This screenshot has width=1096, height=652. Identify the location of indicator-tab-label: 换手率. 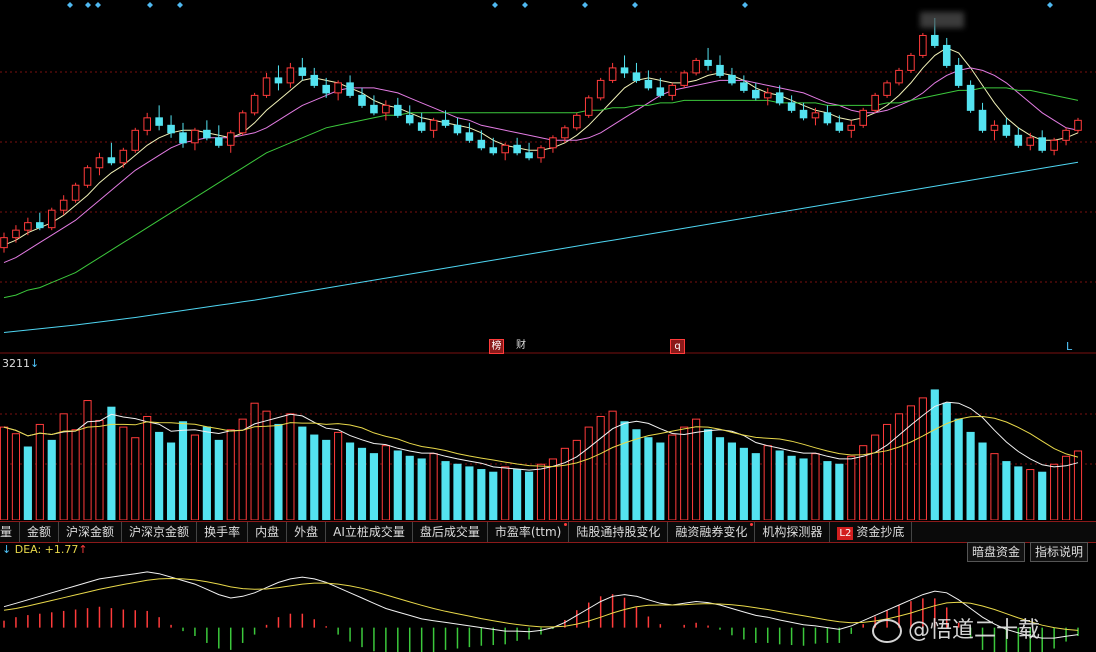
(222, 532).